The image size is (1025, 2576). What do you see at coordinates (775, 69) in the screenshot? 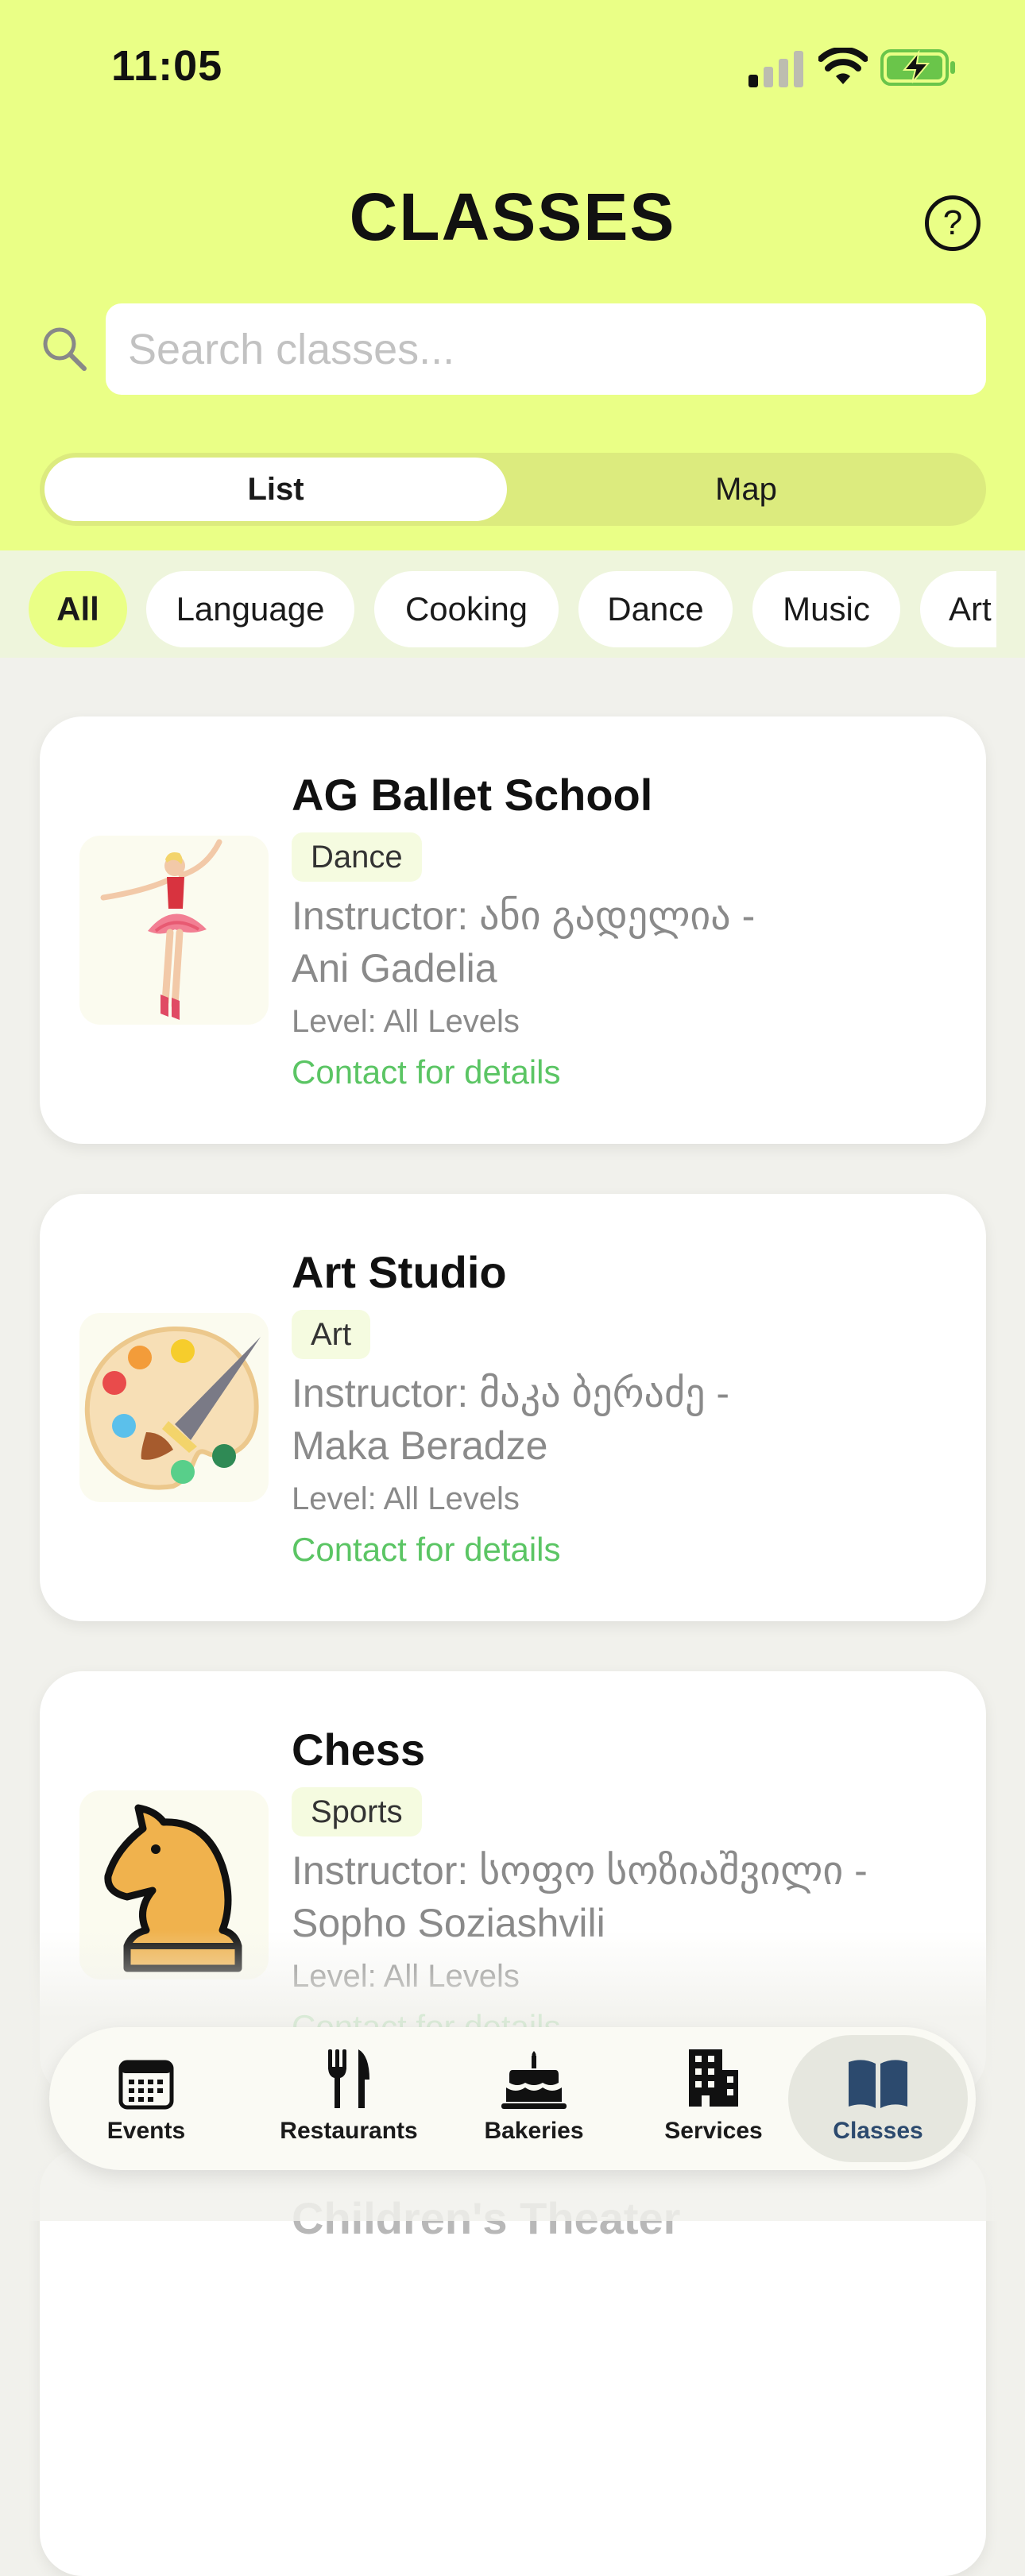
I see `cellular-signal-icon` at bounding box center [775, 69].